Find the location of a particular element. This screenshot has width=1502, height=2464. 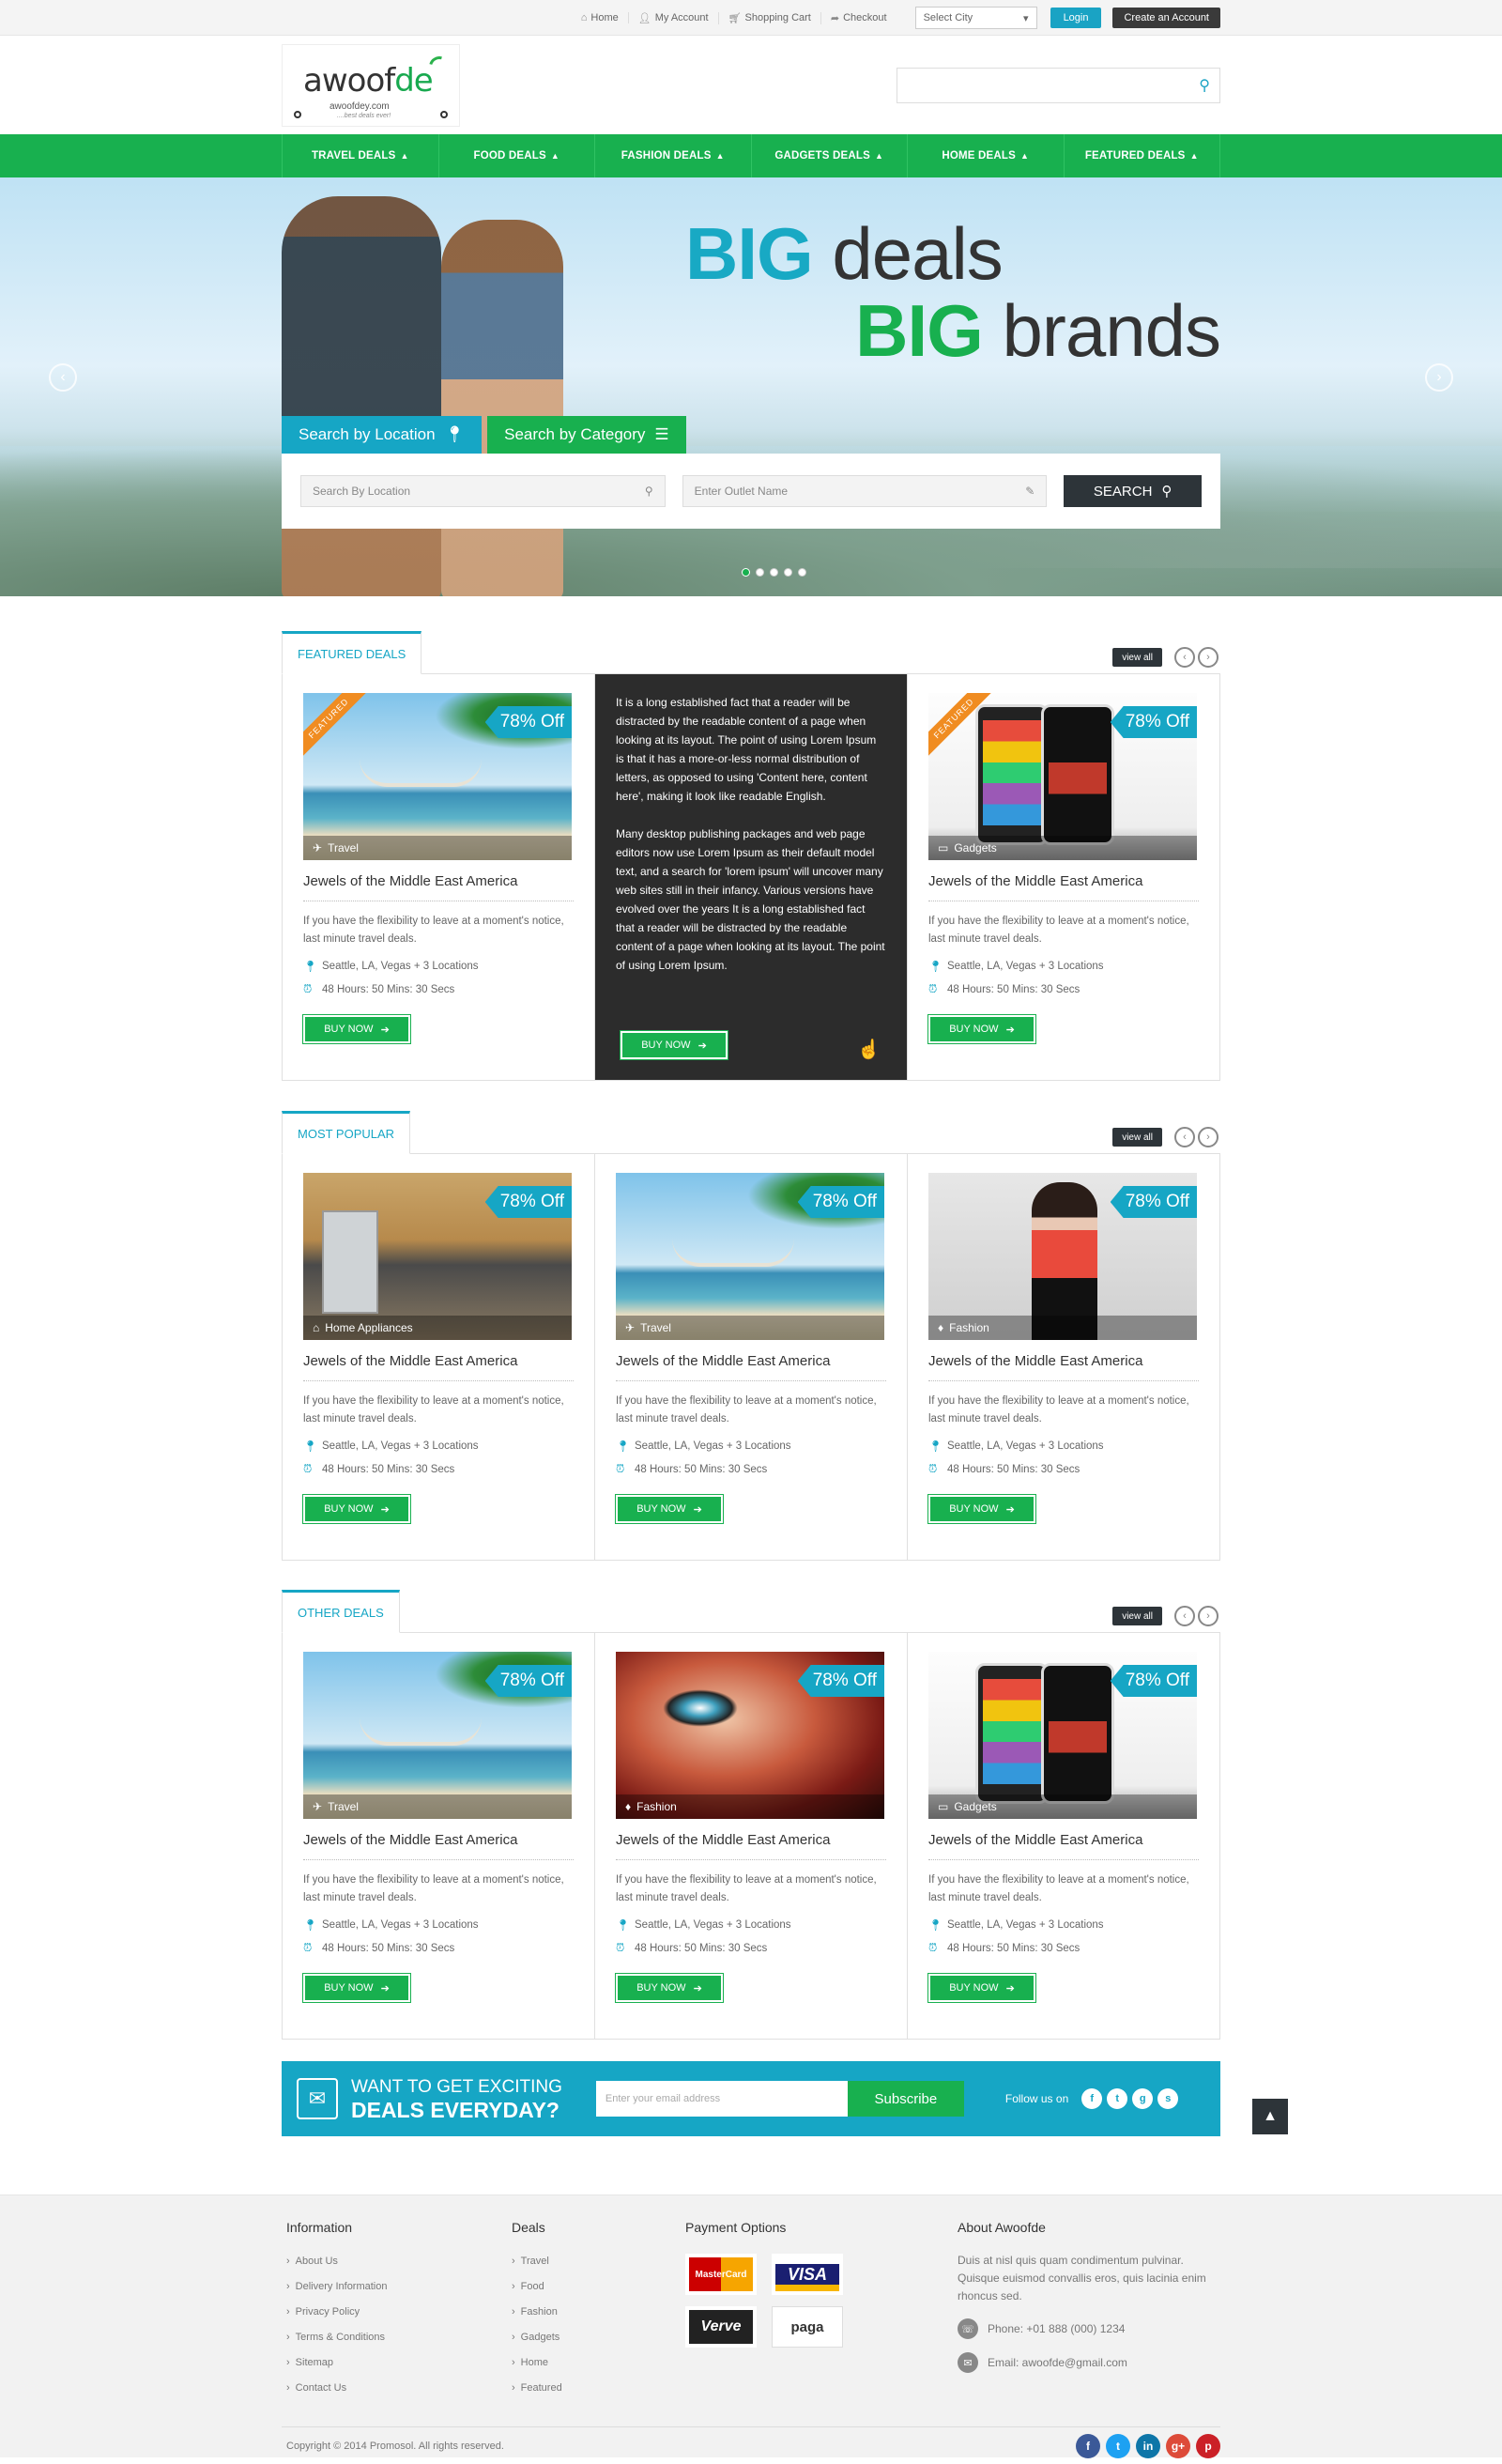

footer-info-link: › Delivery Information is located at coordinates (399, 2286).